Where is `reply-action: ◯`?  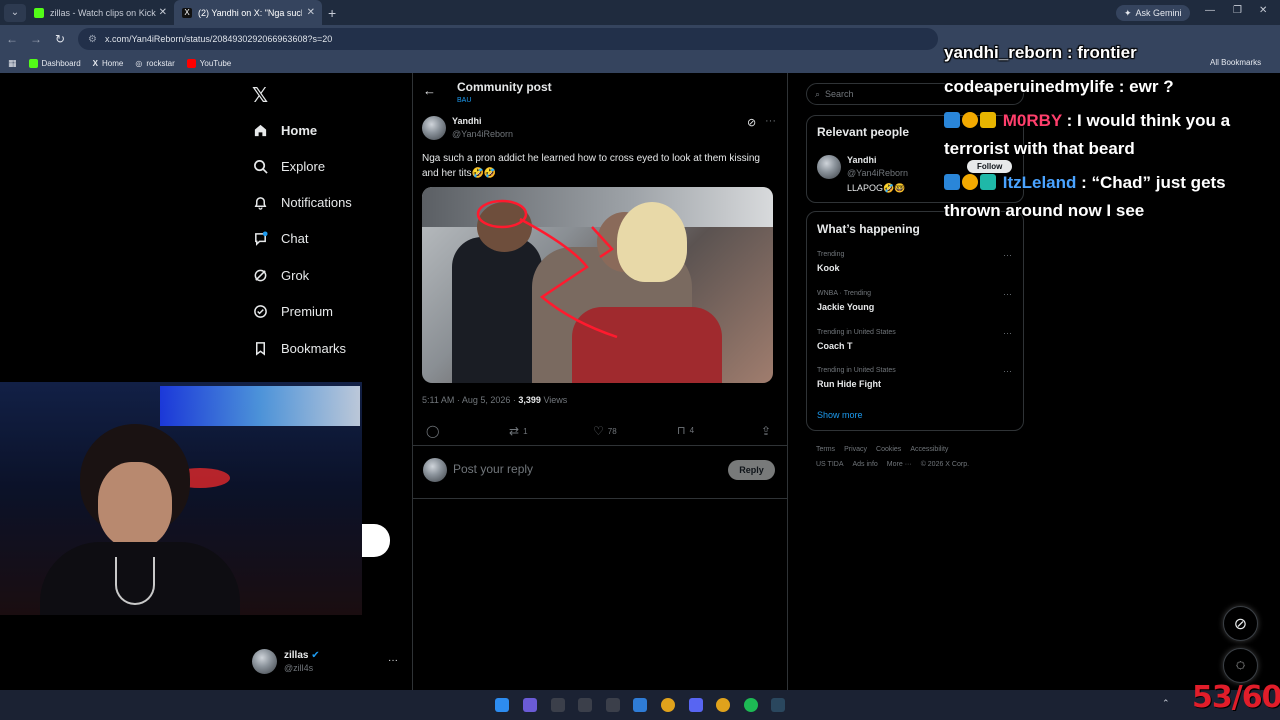 reply-action: ◯ is located at coordinates (434, 431).